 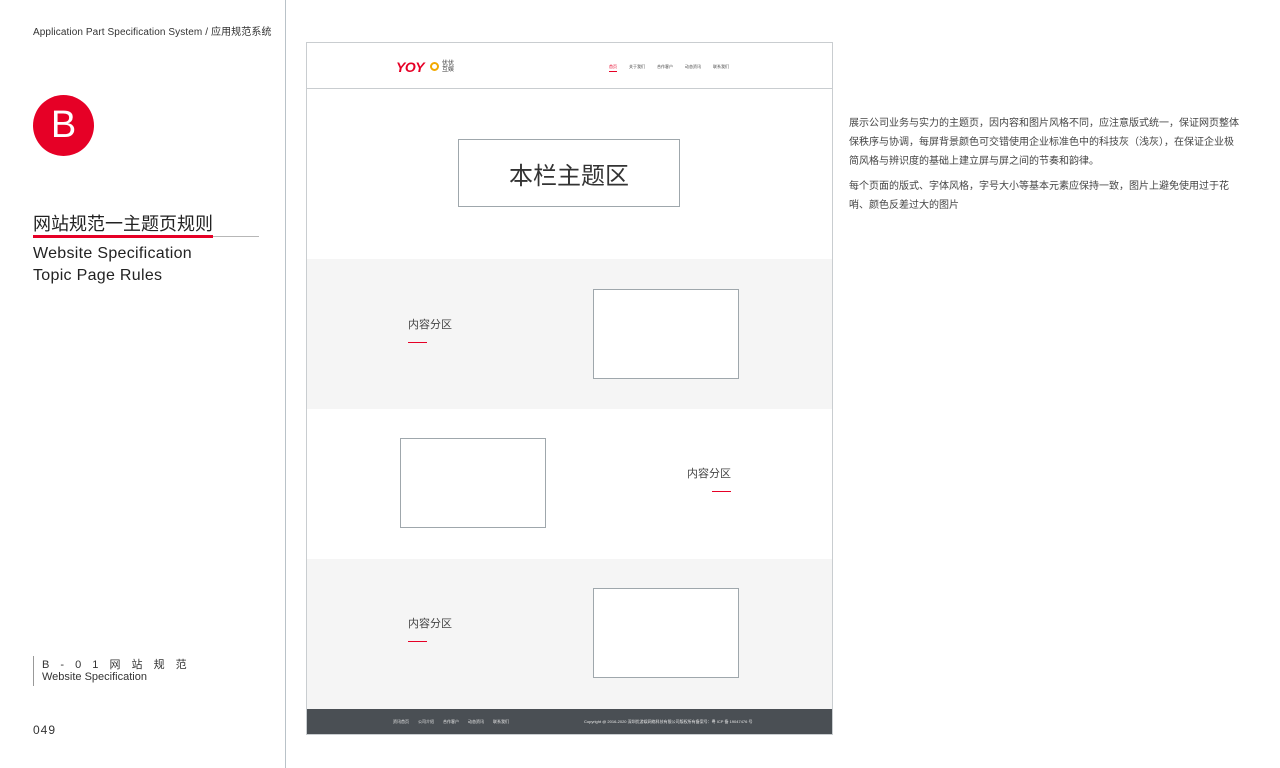 What do you see at coordinates (94, 677) in the screenshot?
I see `section-code-en: Website Specification` at bounding box center [94, 677].